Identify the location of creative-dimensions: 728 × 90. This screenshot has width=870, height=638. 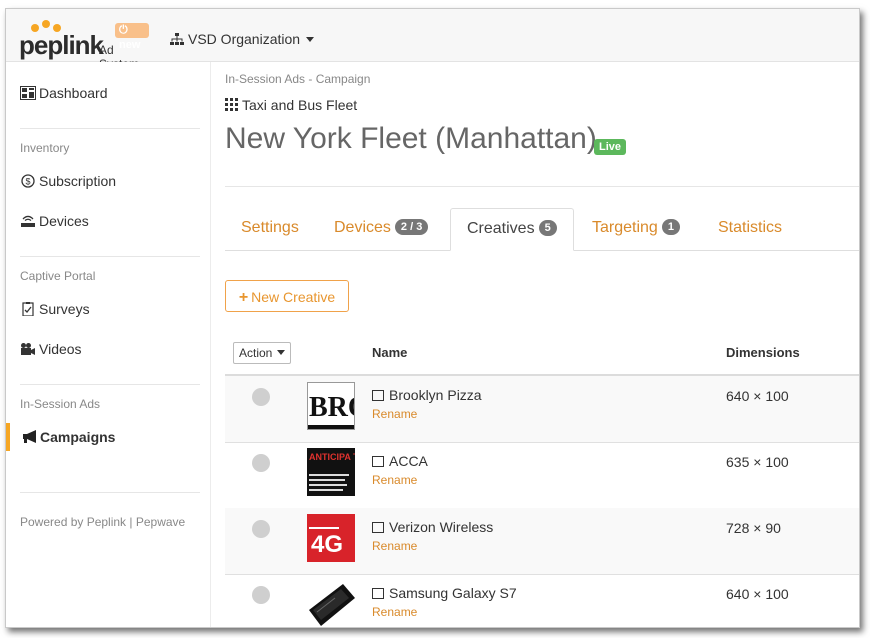
(753, 528).